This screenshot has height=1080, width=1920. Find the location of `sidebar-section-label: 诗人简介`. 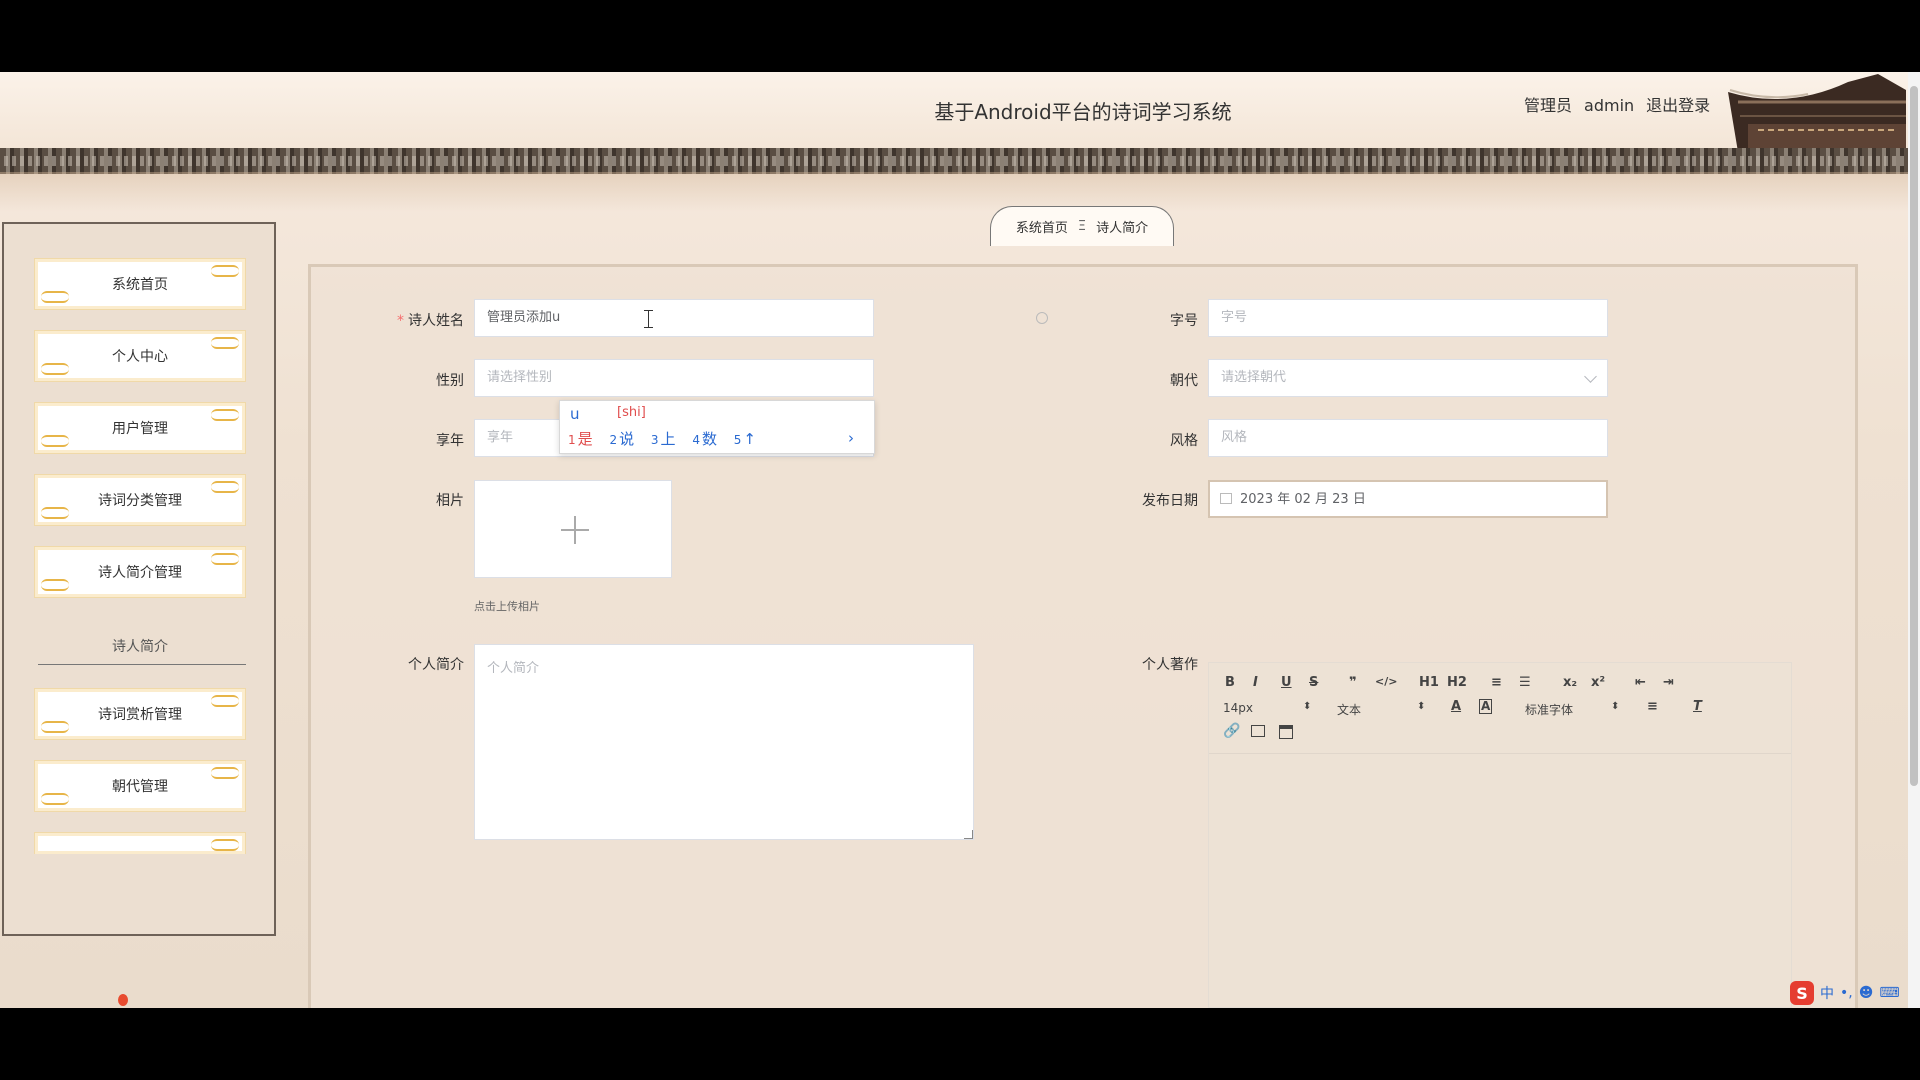

sidebar-section-label: 诗人简介 is located at coordinates (140, 646).